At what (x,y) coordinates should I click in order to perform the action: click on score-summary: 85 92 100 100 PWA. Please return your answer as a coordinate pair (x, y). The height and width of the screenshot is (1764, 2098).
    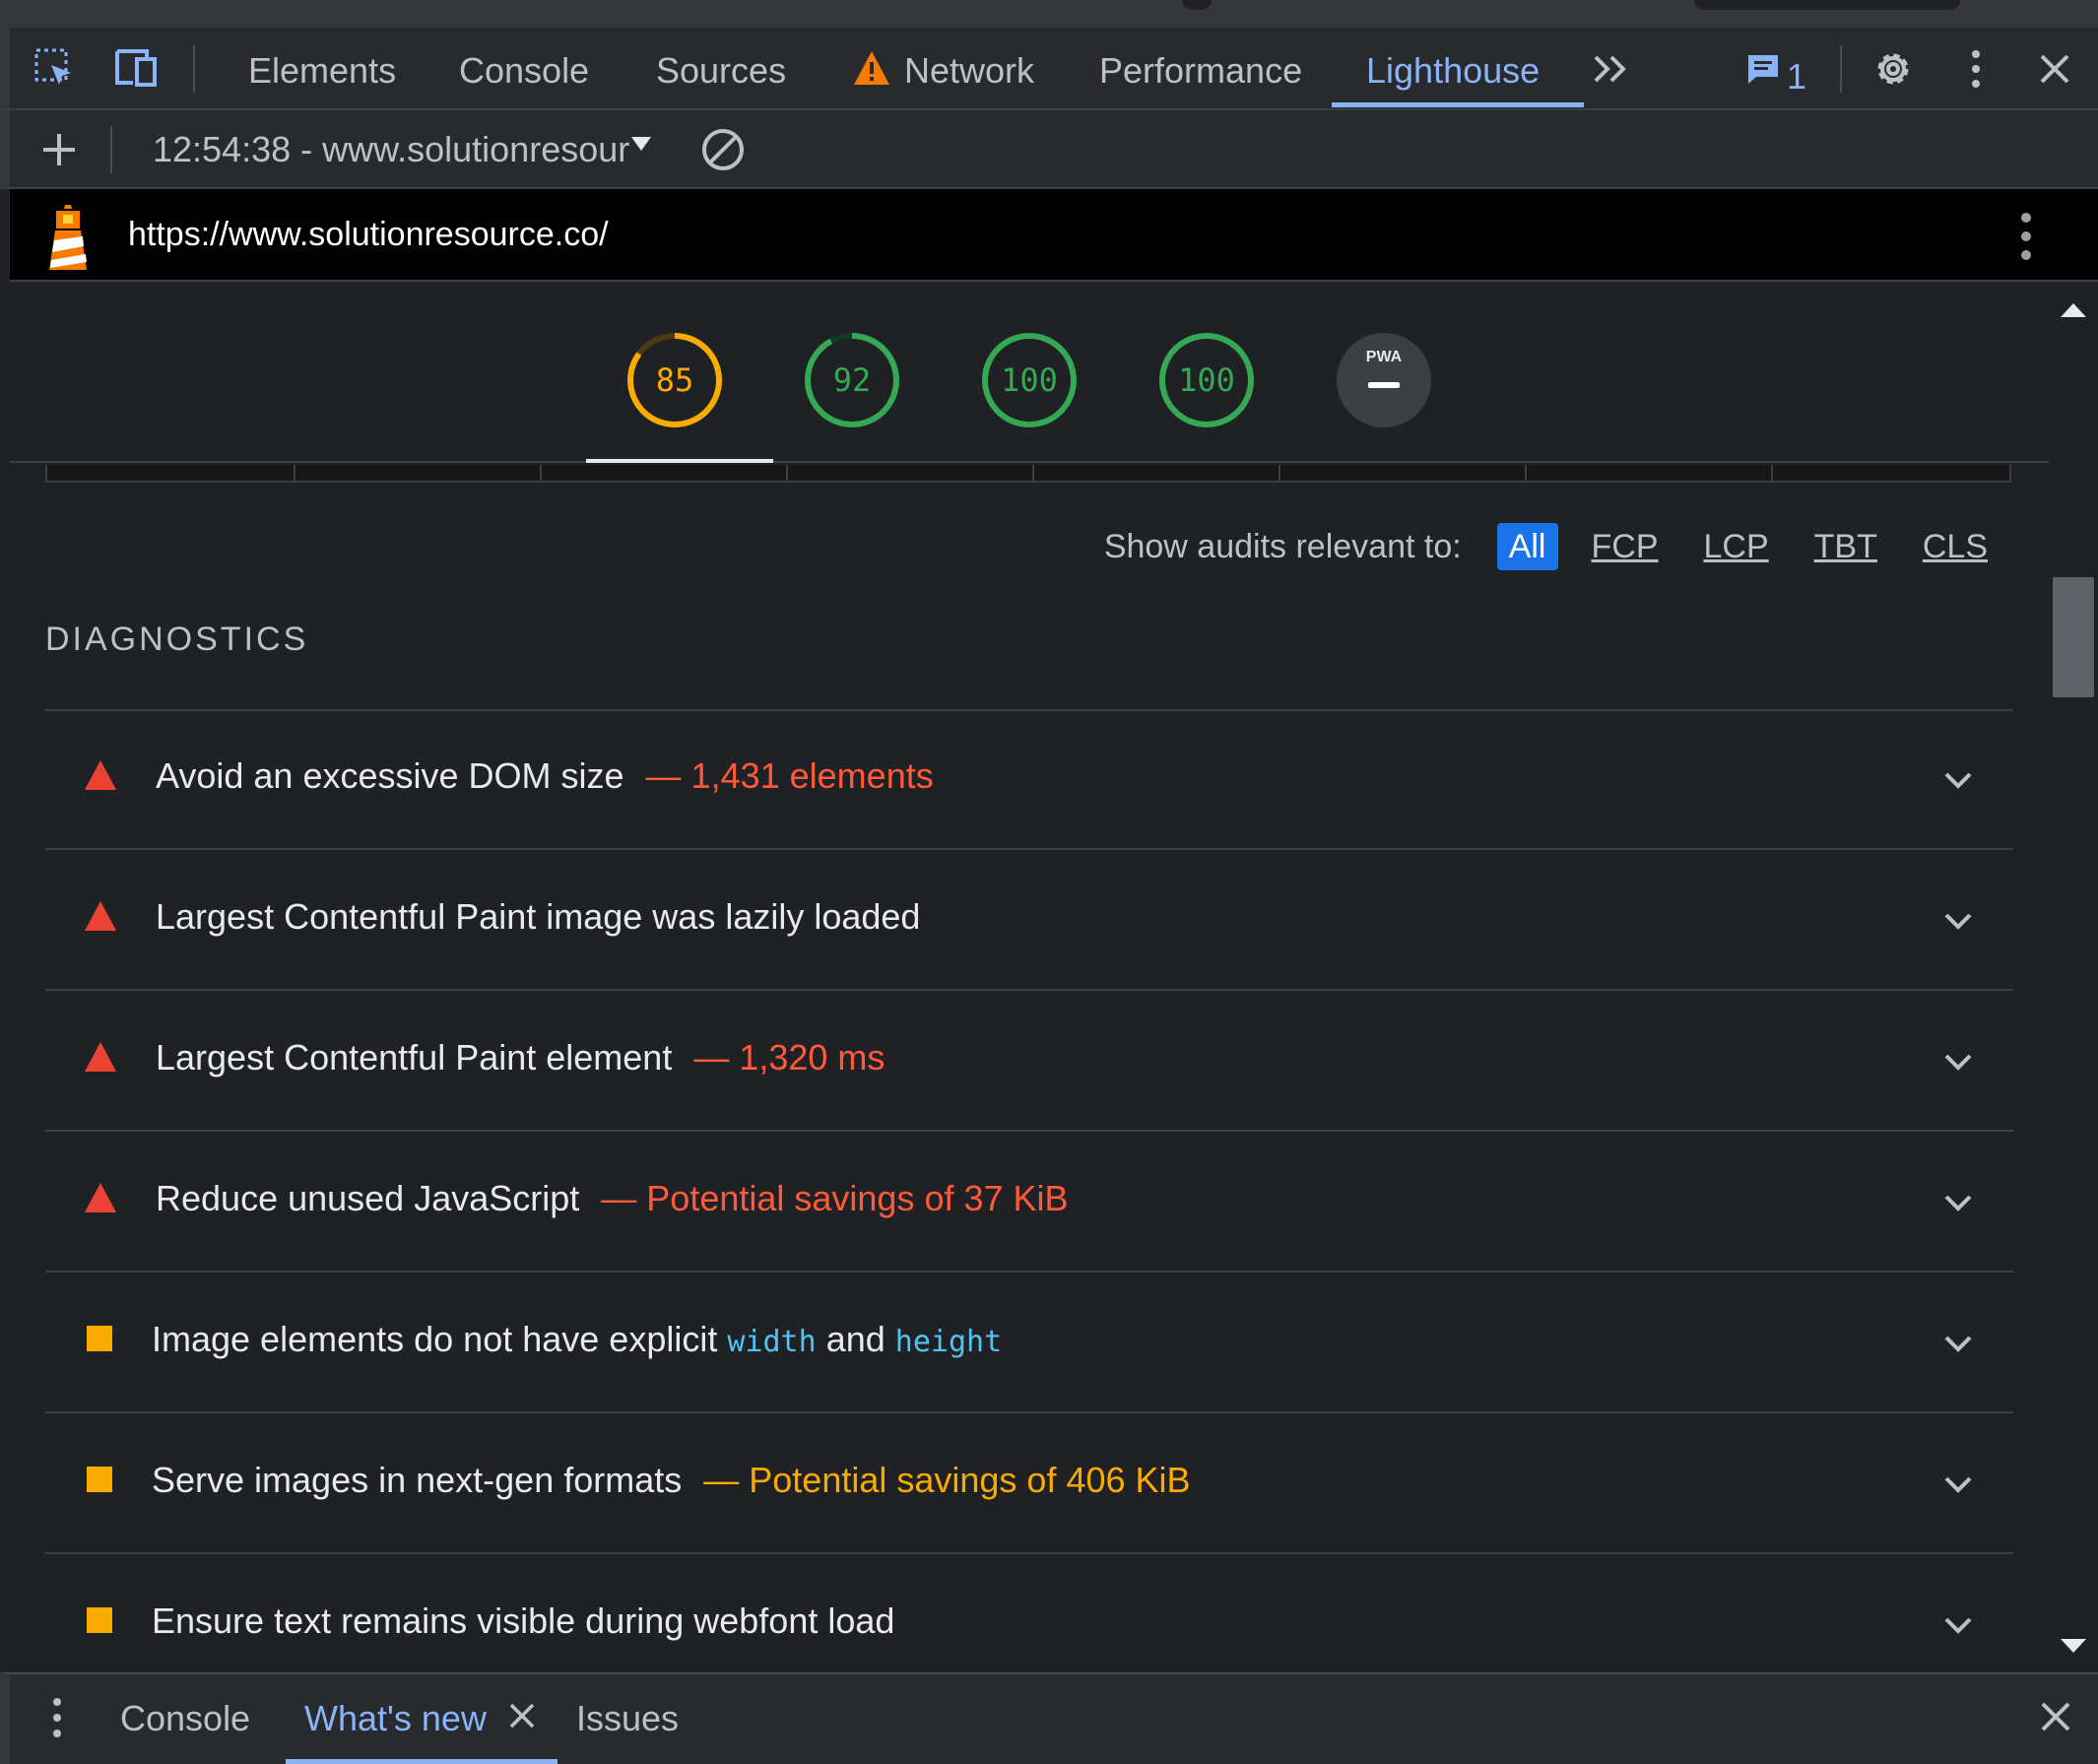
    Looking at the image, I should click on (1029, 373).